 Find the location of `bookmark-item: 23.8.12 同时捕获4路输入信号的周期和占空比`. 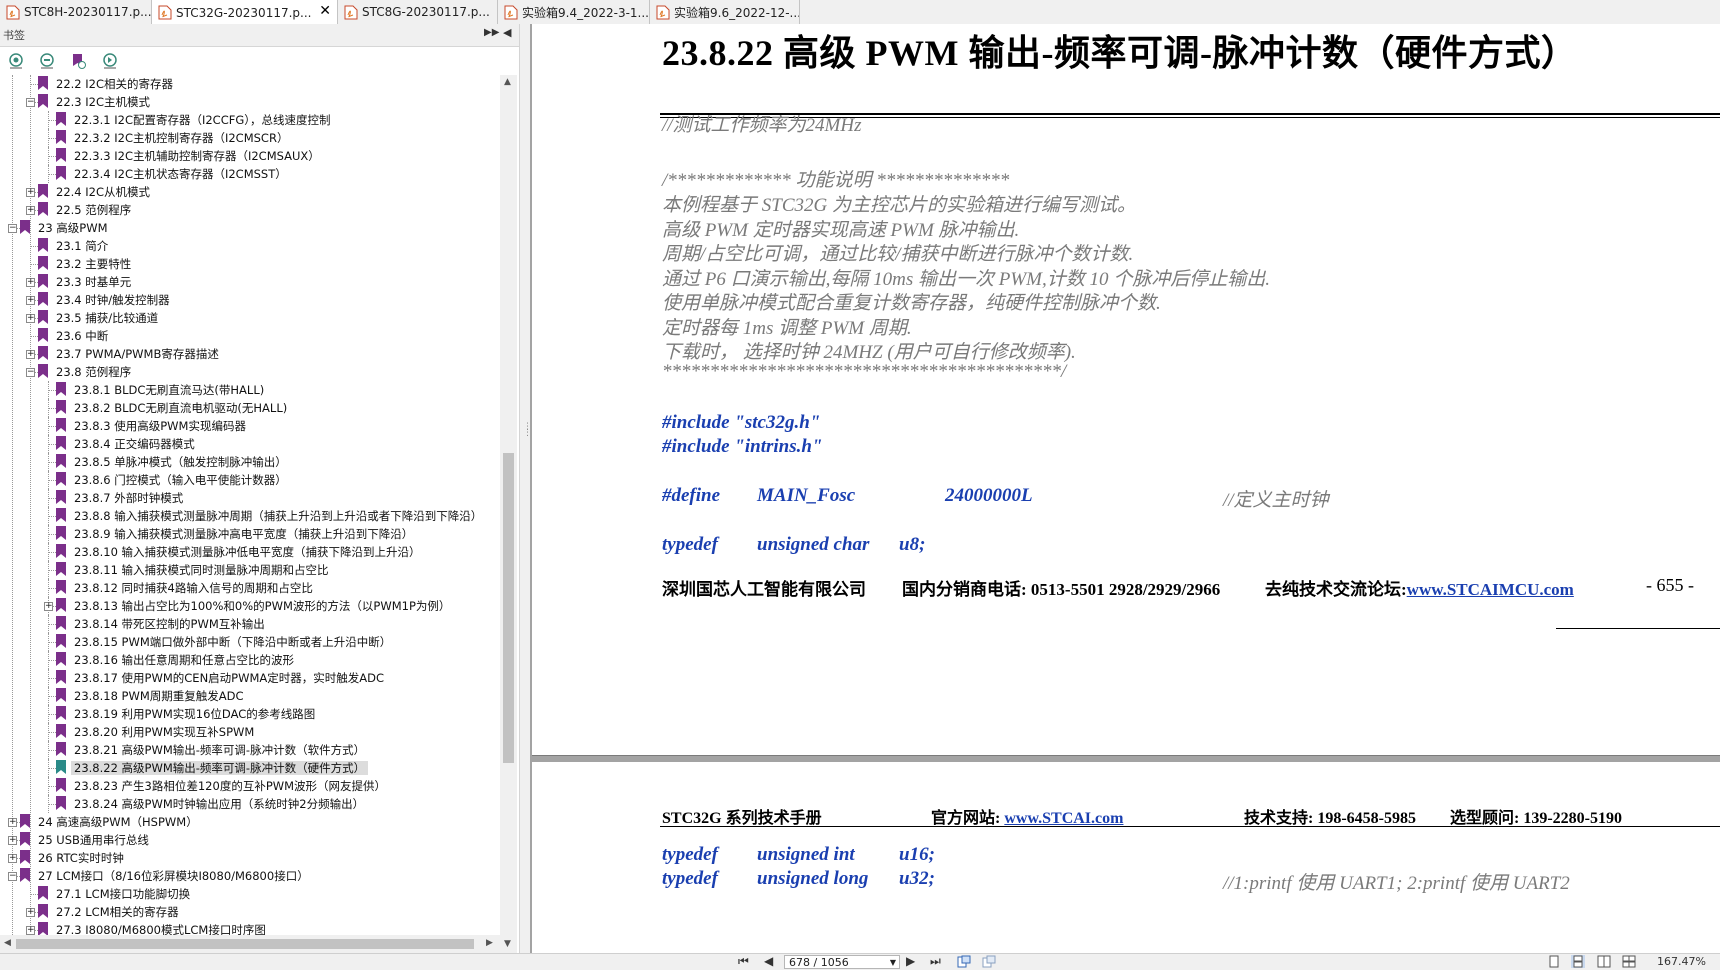

bookmark-item: 23.8.12 同时捕获4路输入信号的周期和占空比 is located at coordinates (186, 588).